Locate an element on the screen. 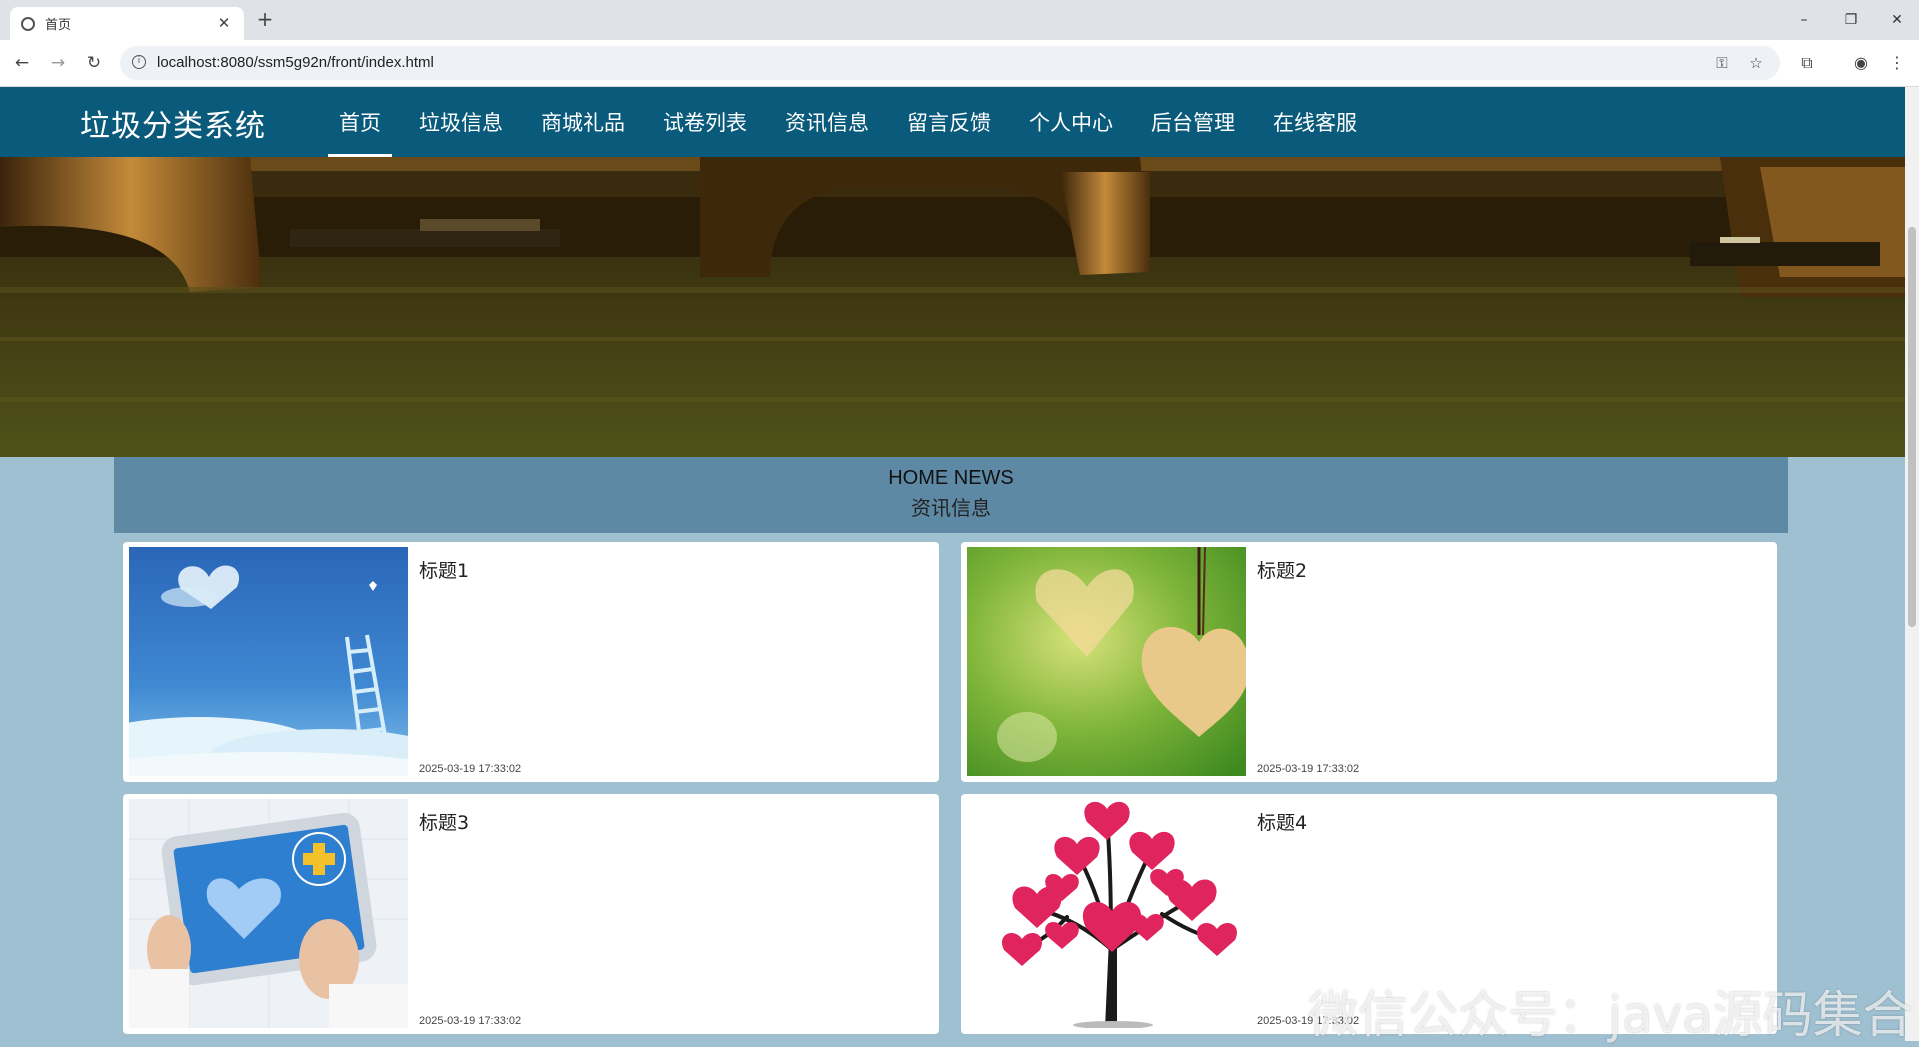 The width and height of the screenshot is (1919, 1047). bookmark-star-icon: ☆ is located at coordinates (1756, 63).